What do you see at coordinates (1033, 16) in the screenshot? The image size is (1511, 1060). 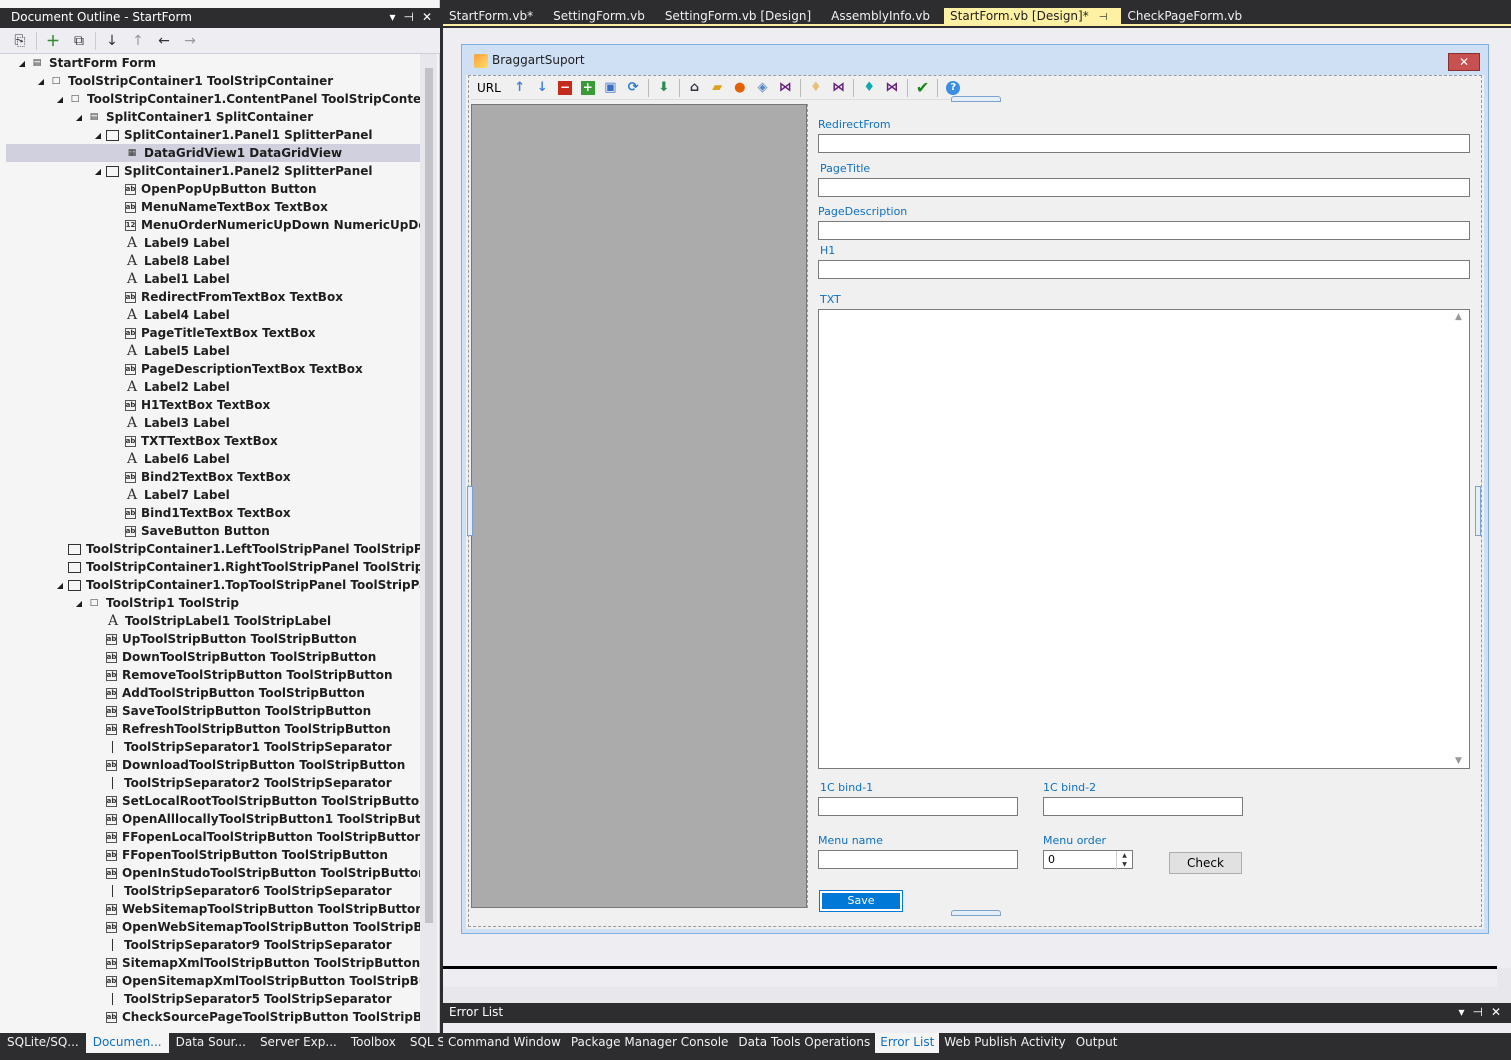 I see `document-tab: StartForm.vb [Design]* ⊣` at bounding box center [1033, 16].